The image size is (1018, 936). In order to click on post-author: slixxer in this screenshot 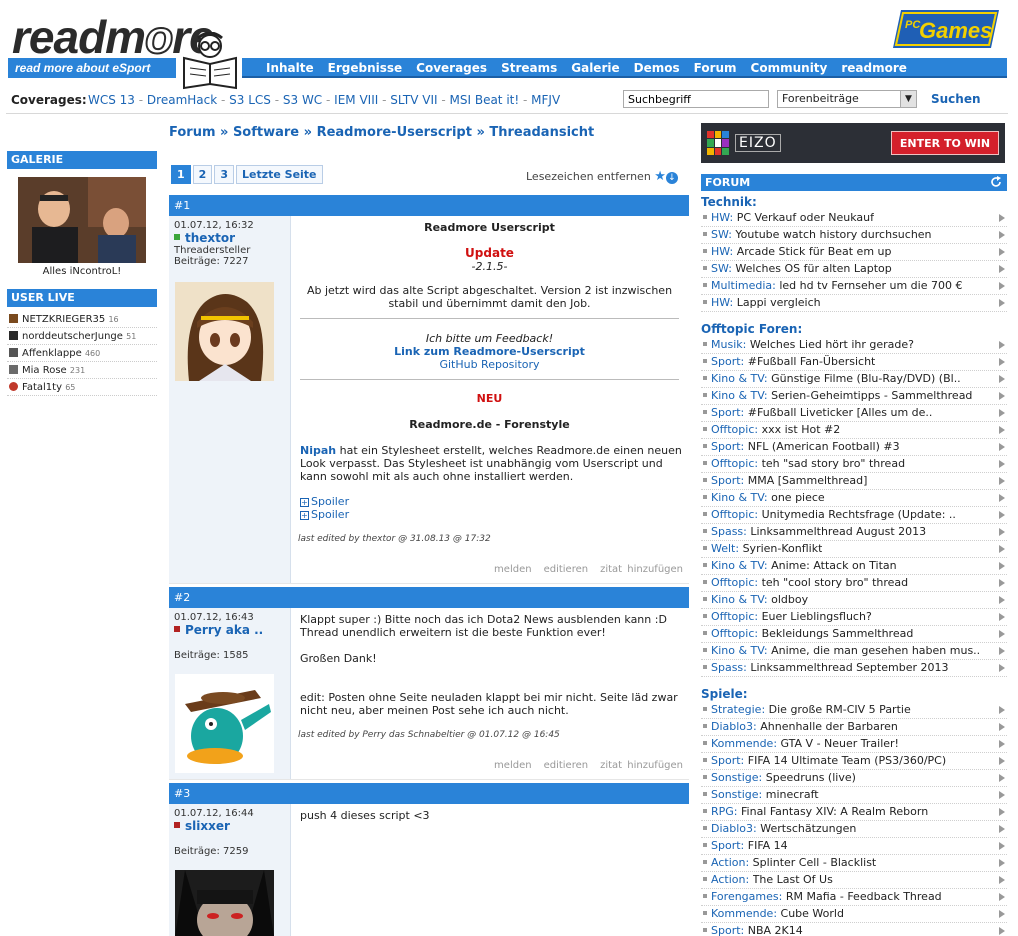, I will do `click(229, 826)`.